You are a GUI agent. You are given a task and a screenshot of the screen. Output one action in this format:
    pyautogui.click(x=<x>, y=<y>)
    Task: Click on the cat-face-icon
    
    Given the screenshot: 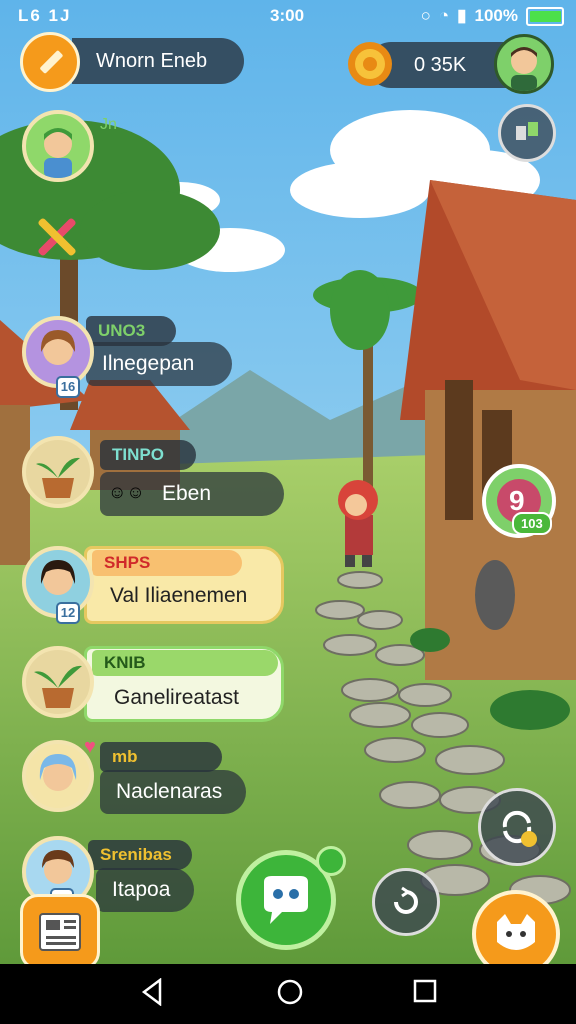 What is the action you would take?
    pyautogui.click(x=516, y=932)
    